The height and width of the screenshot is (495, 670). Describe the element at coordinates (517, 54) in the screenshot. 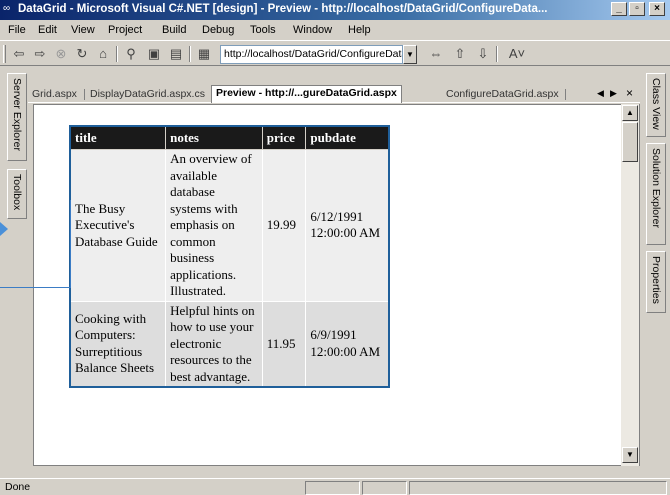

I see `font-size-icon: A˅` at that location.